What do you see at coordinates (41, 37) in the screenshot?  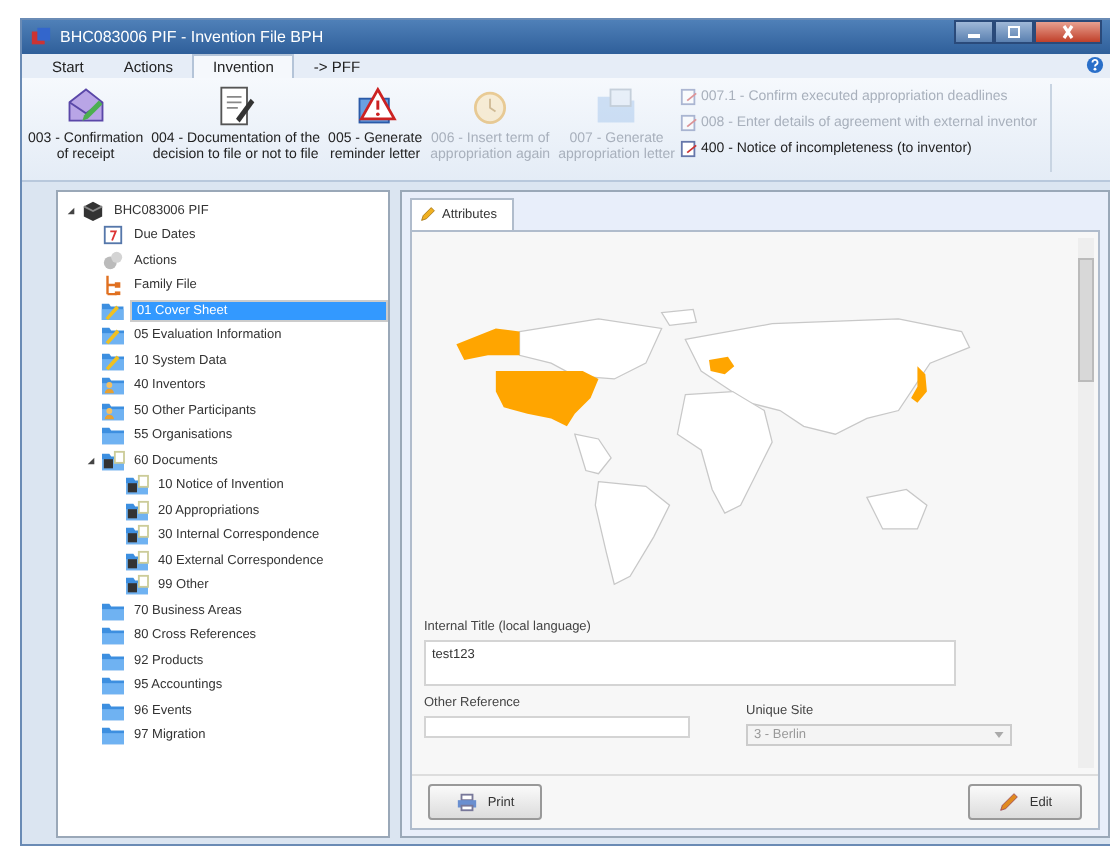 I see `app-icon` at bounding box center [41, 37].